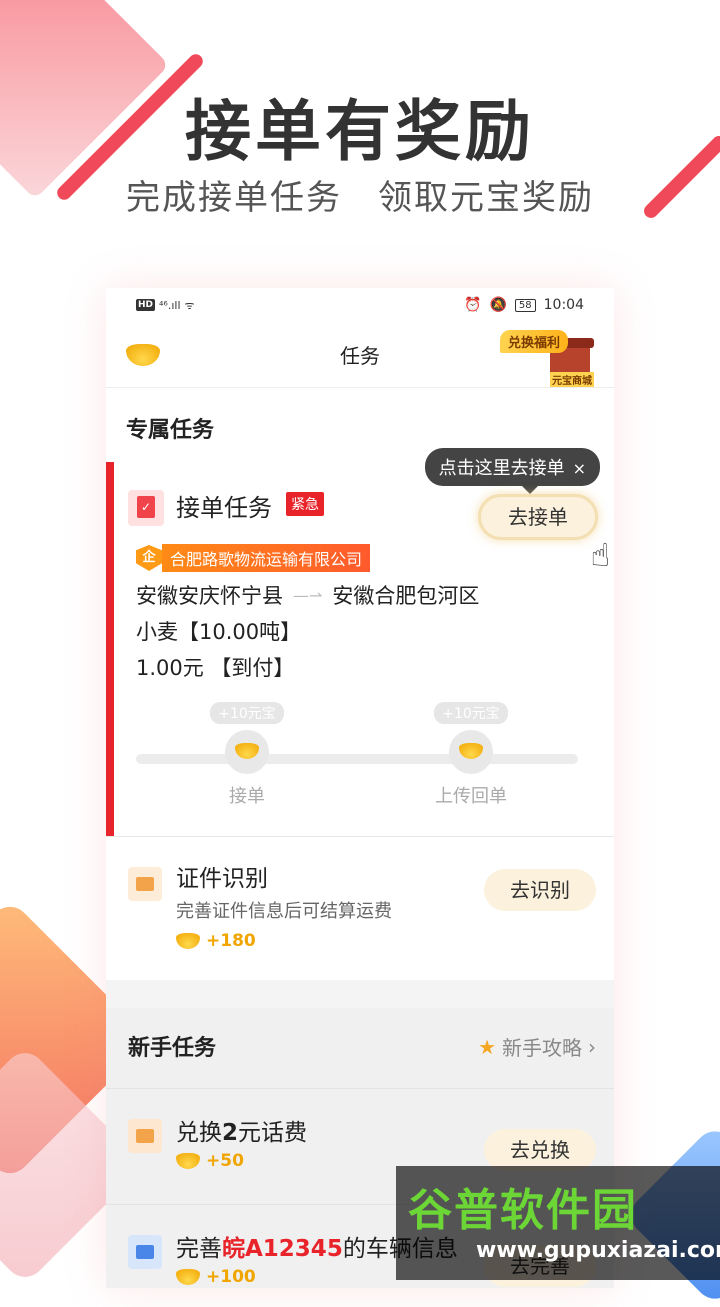  Describe the element at coordinates (360, 305) in the screenshot. I see `status-bar: HD ⁴⁶.ıll ᯤ ⏰ 🔕 58 10:04` at that location.